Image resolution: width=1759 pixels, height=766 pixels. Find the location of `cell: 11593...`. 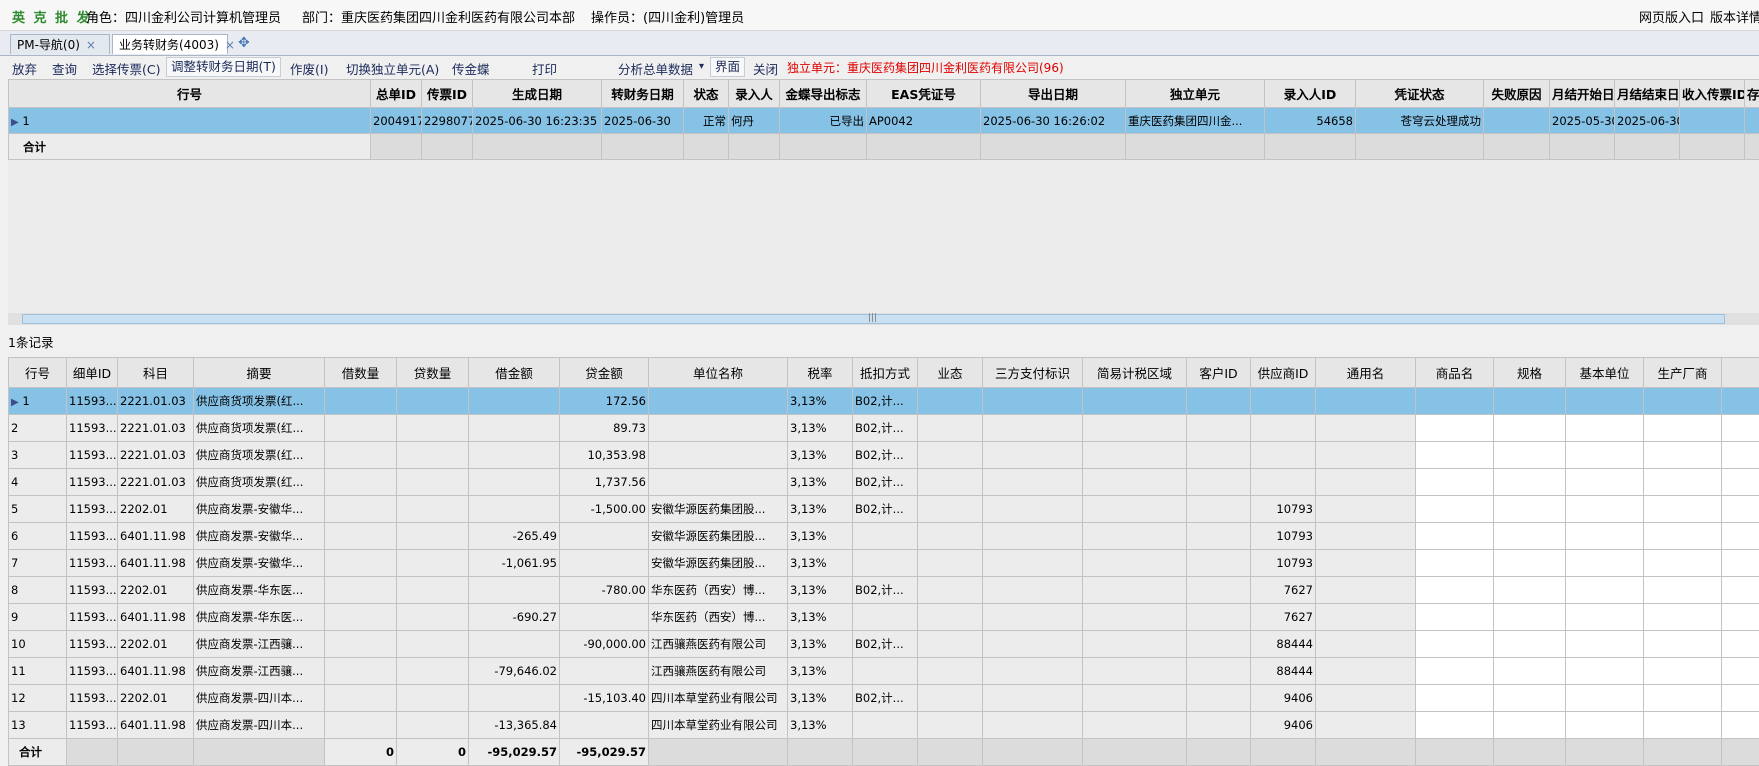

cell: 11593... is located at coordinates (92, 590).